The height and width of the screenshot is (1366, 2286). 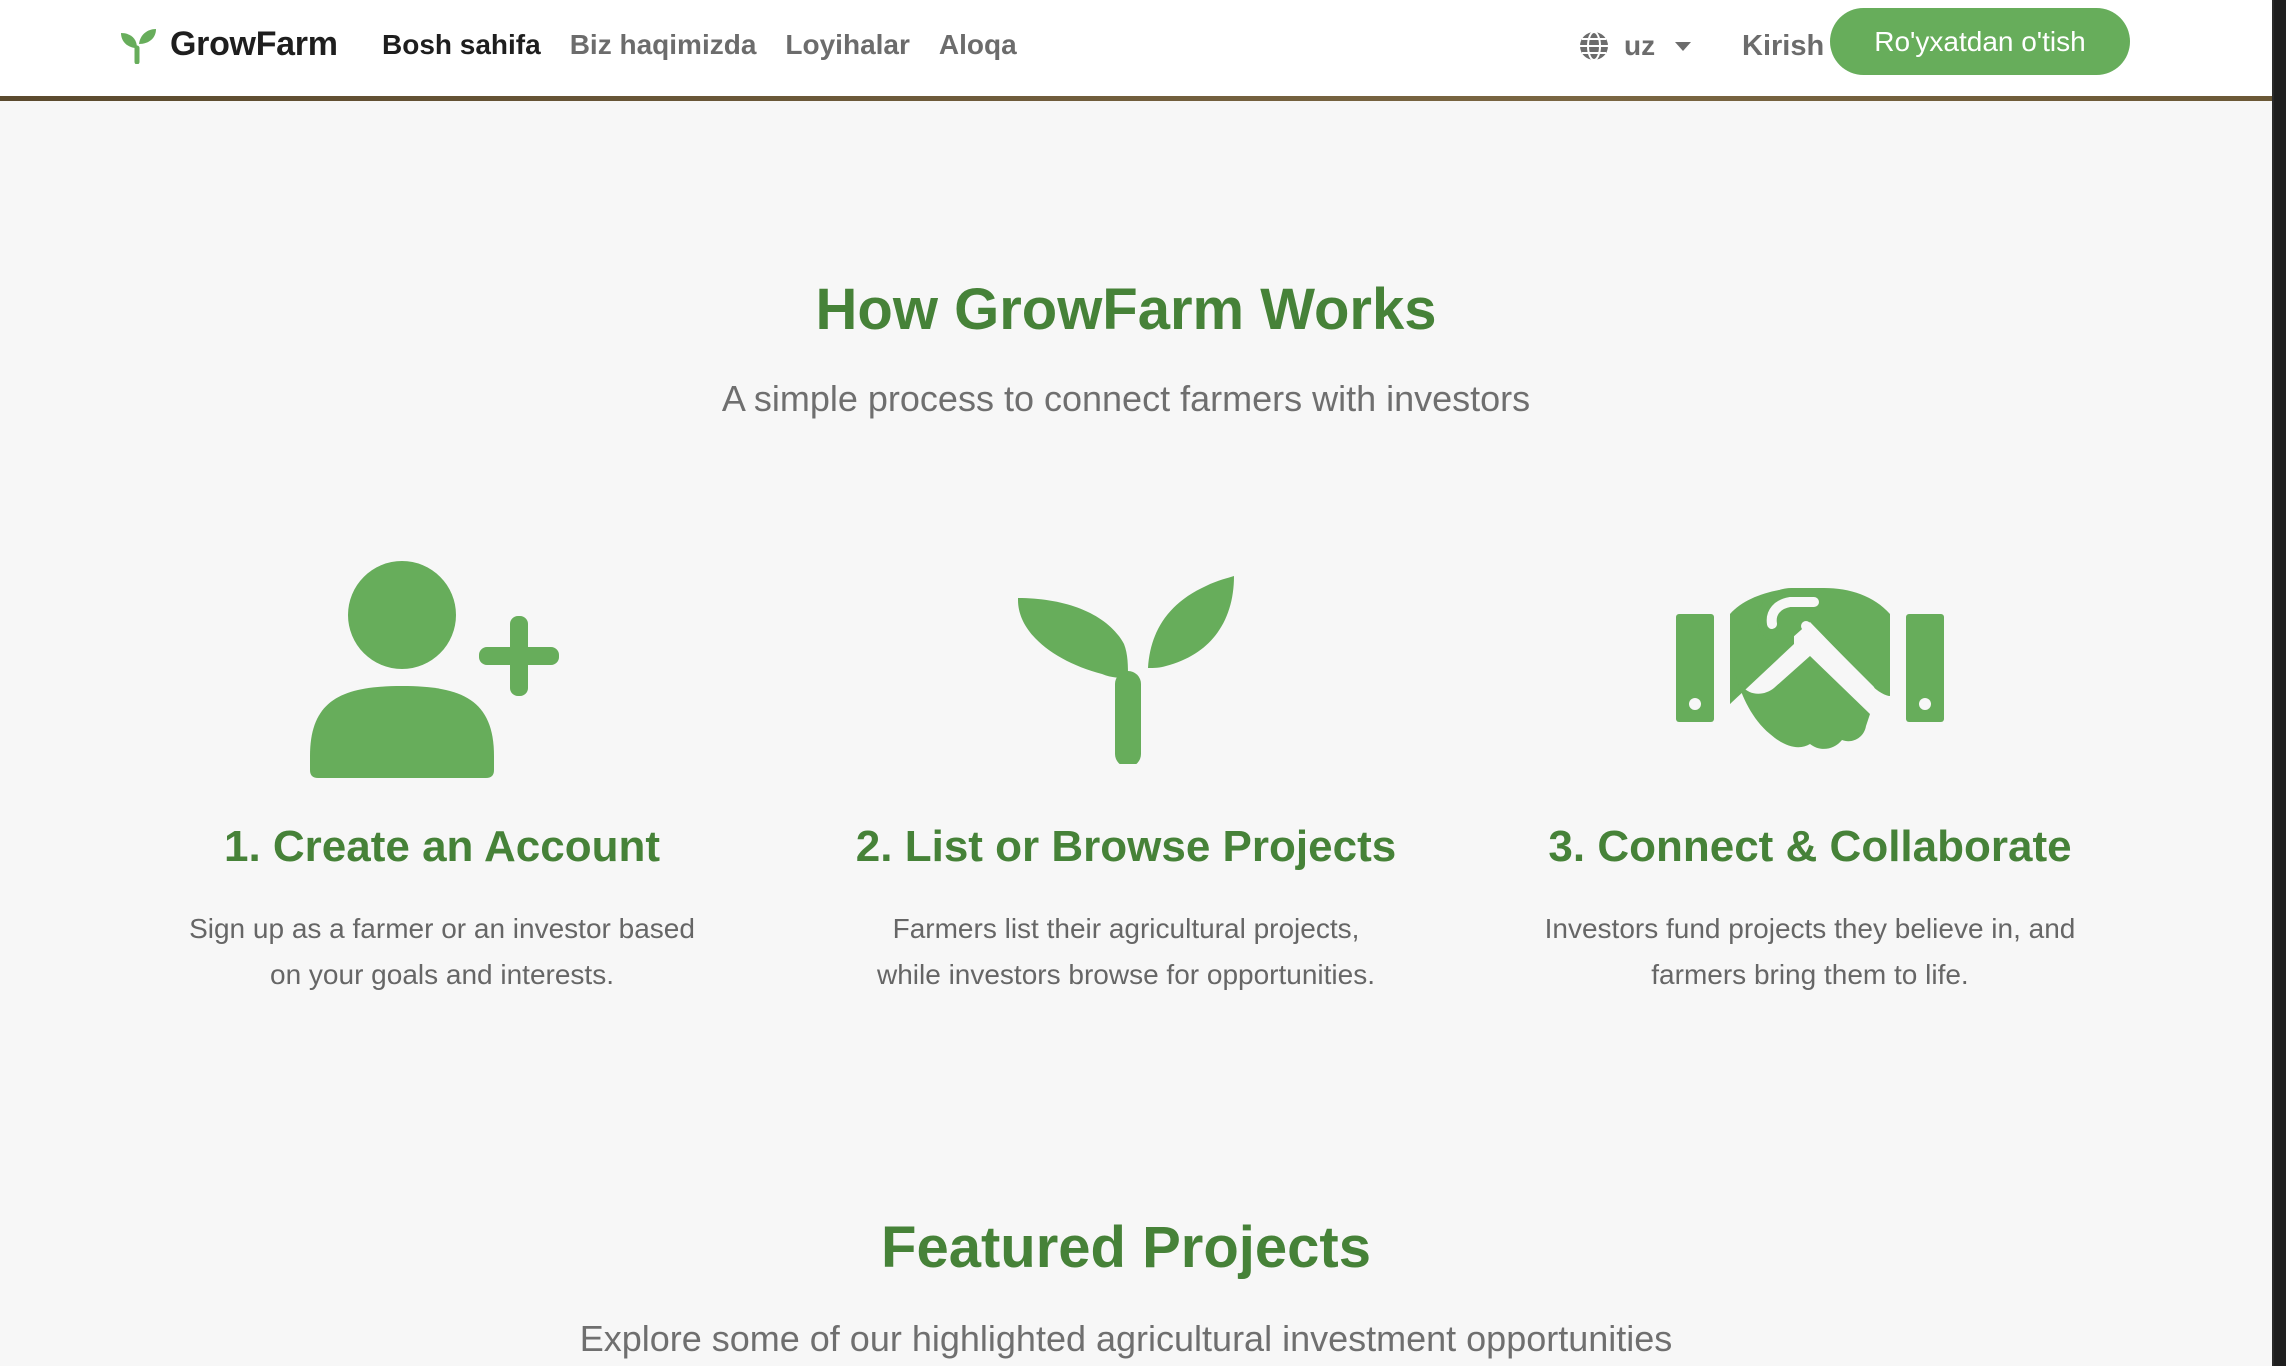 What do you see at coordinates (1126, 309) in the screenshot?
I see `how-it-works-title: How GrowFarm Works` at bounding box center [1126, 309].